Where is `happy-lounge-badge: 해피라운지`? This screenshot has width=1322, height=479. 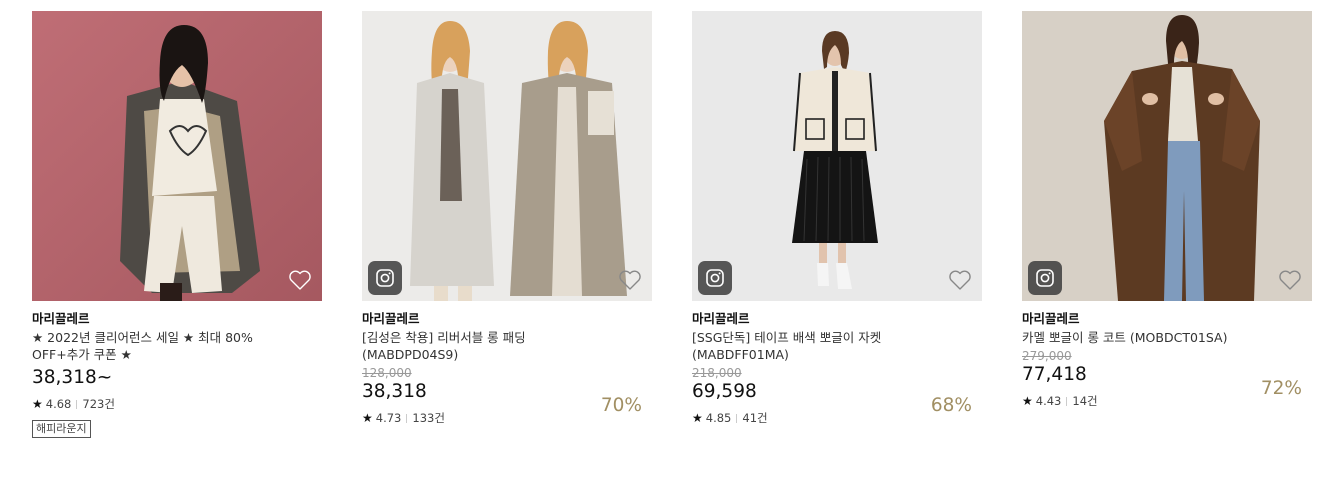
happy-lounge-badge: 해피라운지 is located at coordinates (61, 429).